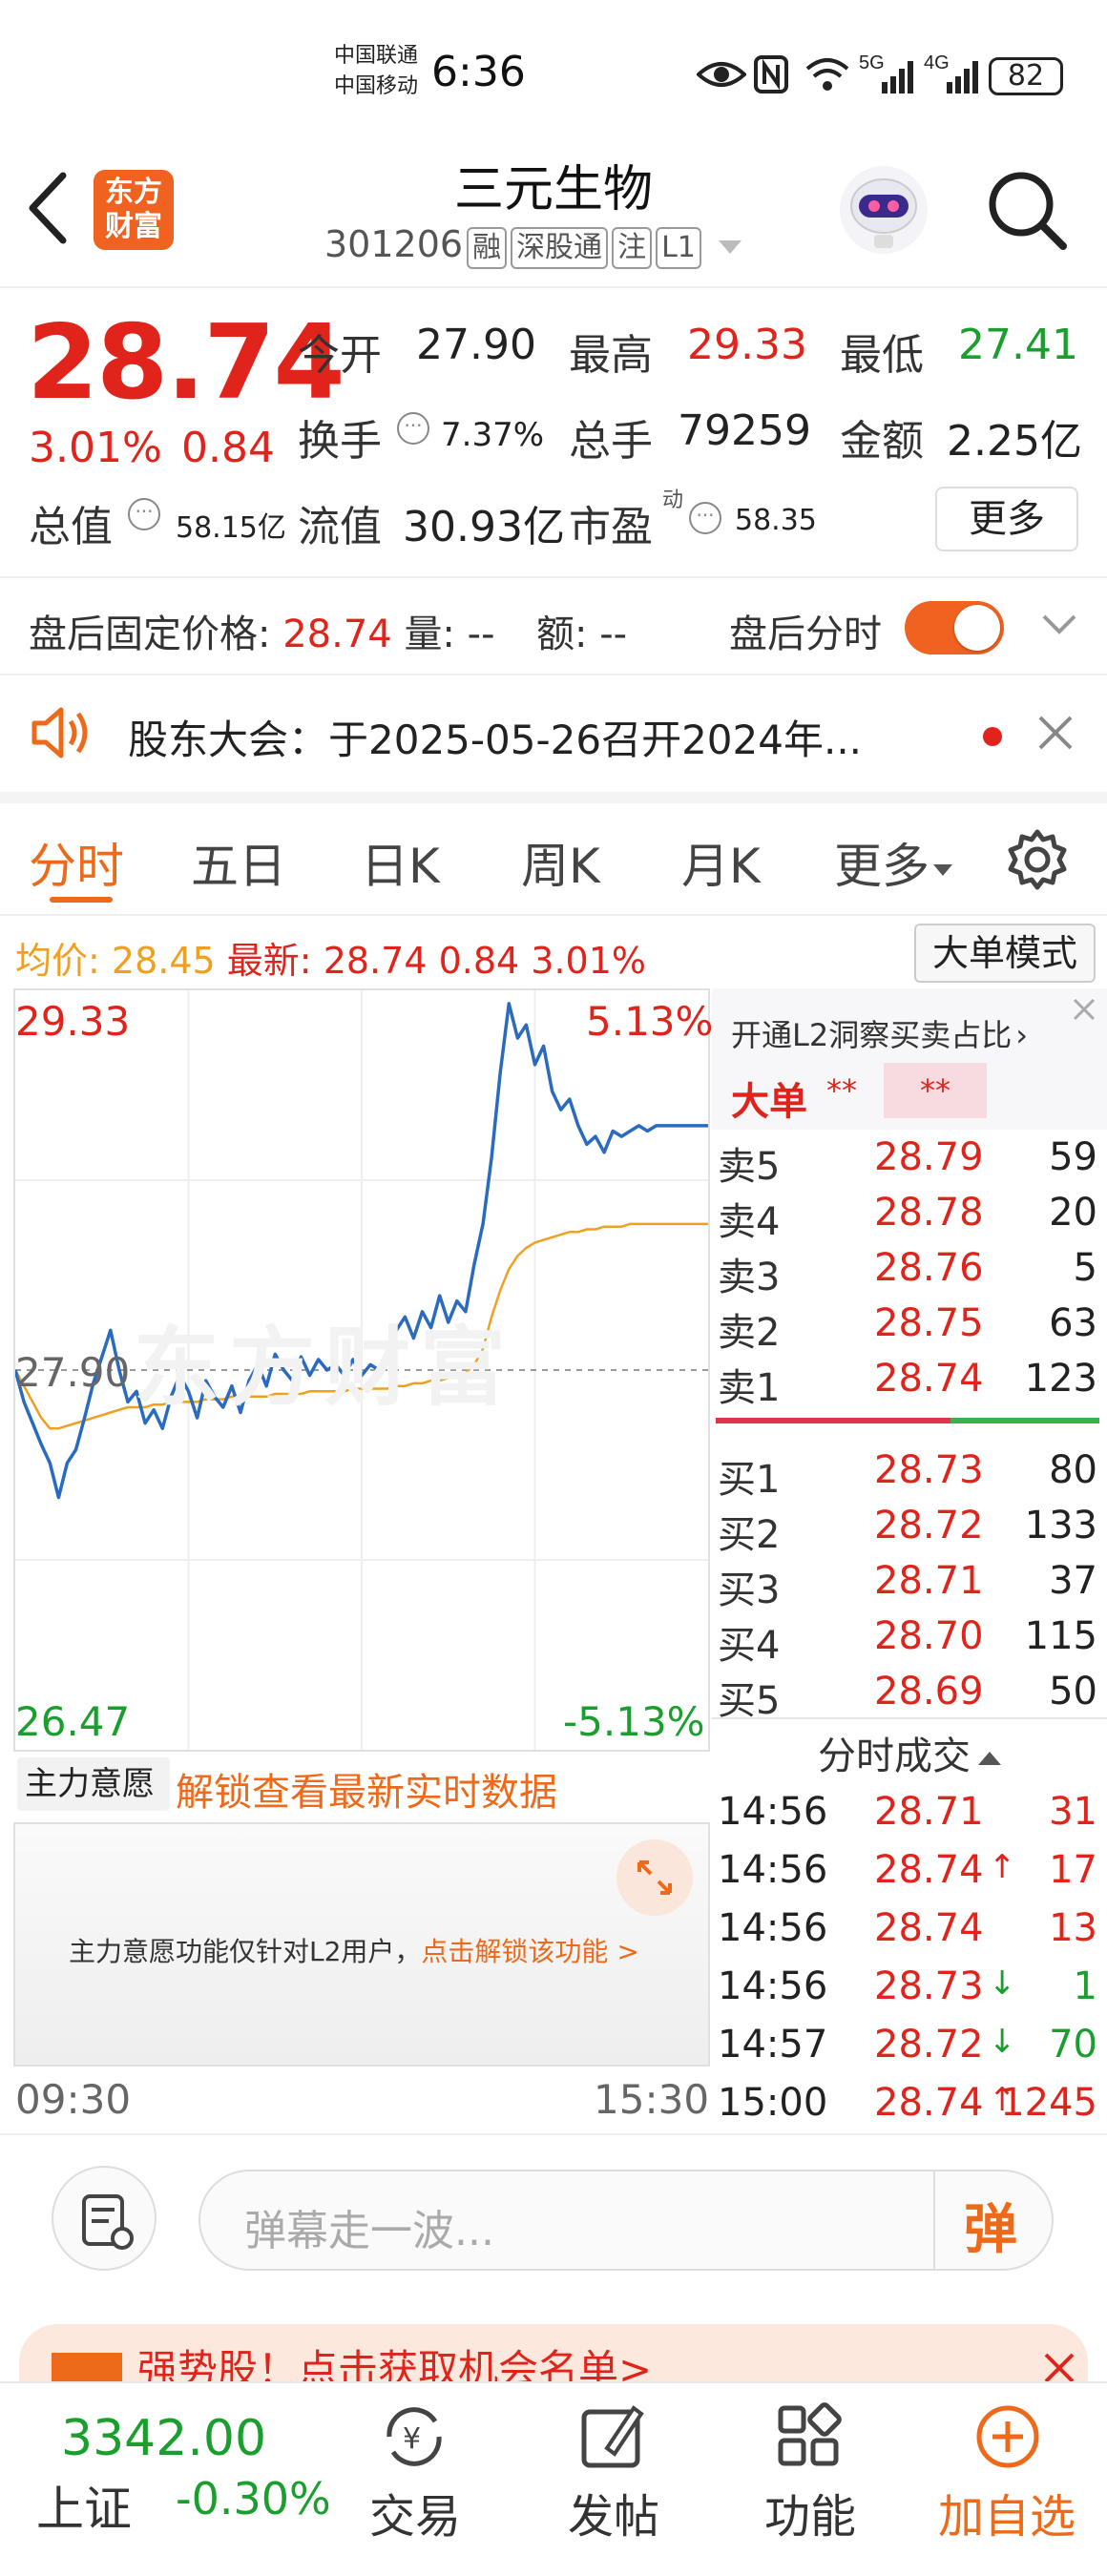  What do you see at coordinates (744, 430) in the screenshot?
I see `volume-value: 79259` at bounding box center [744, 430].